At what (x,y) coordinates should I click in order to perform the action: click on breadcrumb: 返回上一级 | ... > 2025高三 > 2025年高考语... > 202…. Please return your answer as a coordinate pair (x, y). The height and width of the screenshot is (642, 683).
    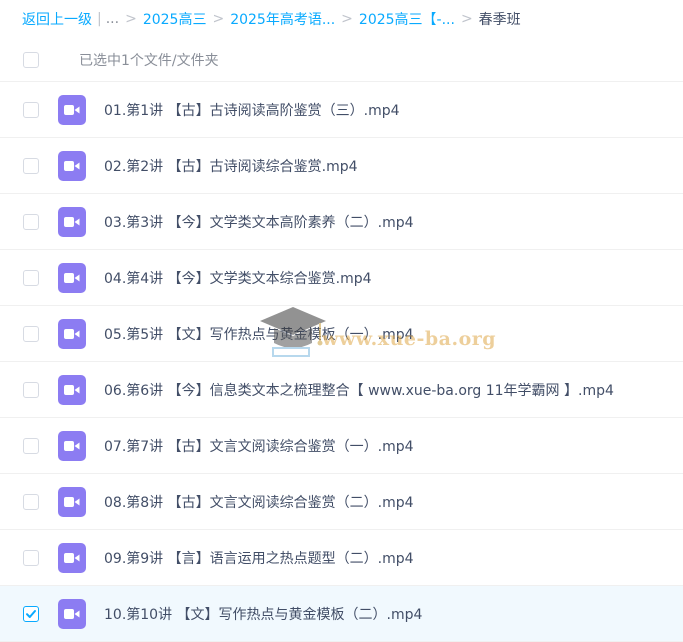
    Looking at the image, I should click on (341, 19).